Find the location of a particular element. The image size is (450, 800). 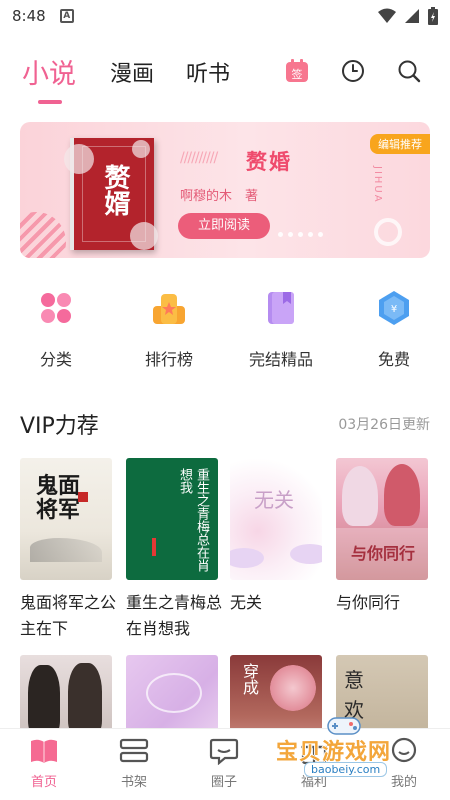

cover-seal is located at coordinates (83, 497).